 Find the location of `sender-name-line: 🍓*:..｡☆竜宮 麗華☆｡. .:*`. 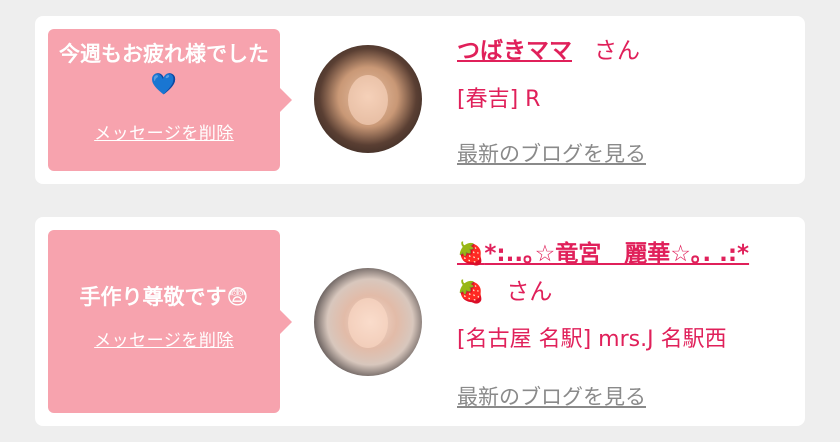

sender-name-line: 🍓*:..｡☆竜宮 麗華☆｡. .:* is located at coordinates (603, 254).